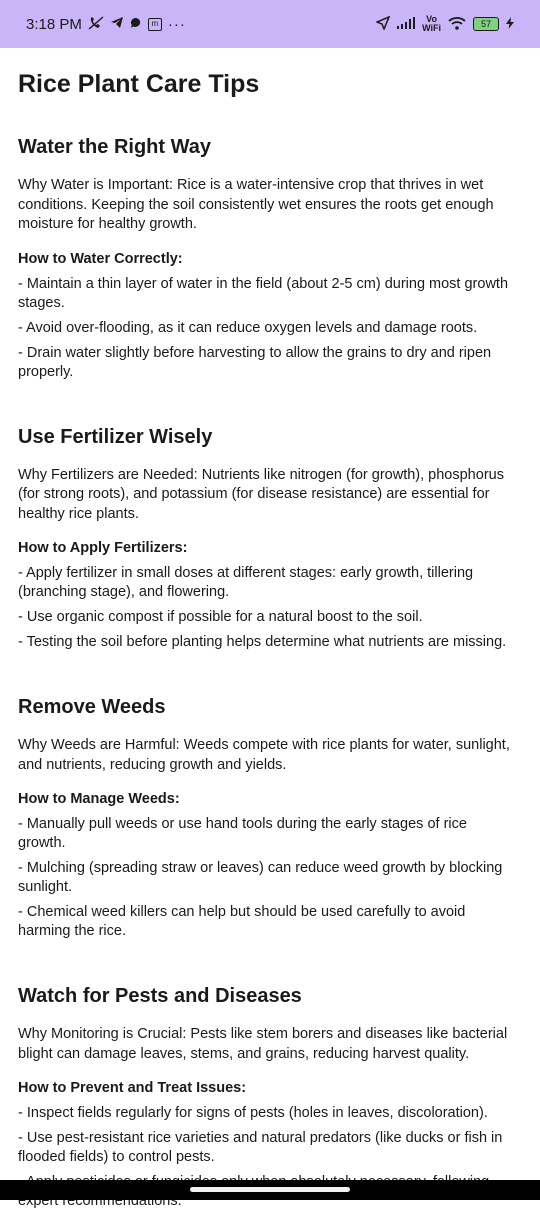 The image size is (540, 1211). What do you see at coordinates (100, 258) in the screenshot?
I see `section-howto: How to Water Correctly:` at bounding box center [100, 258].